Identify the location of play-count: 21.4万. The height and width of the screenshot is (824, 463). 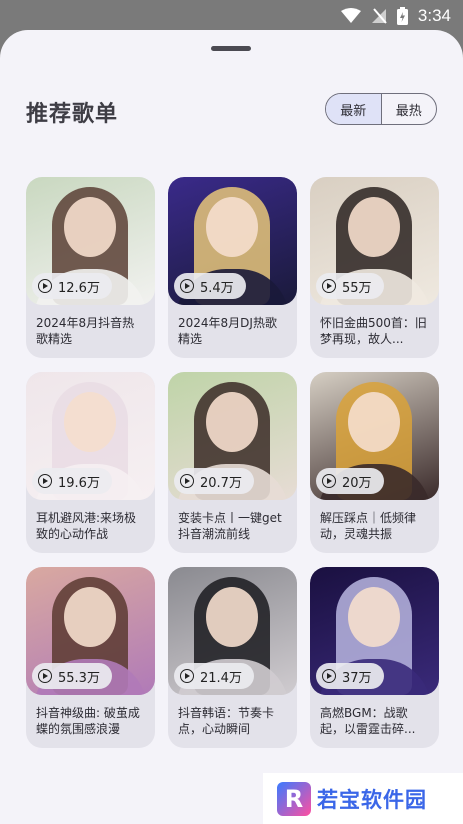
(221, 678).